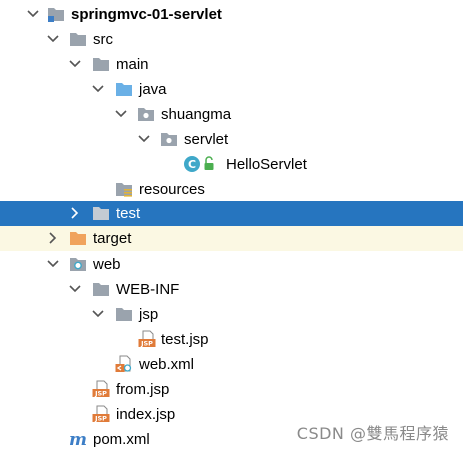 Image resolution: width=463 pixels, height=452 pixels. What do you see at coordinates (206, 139) in the screenshot?
I see `tree-item-label: servlet` at bounding box center [206, 139].